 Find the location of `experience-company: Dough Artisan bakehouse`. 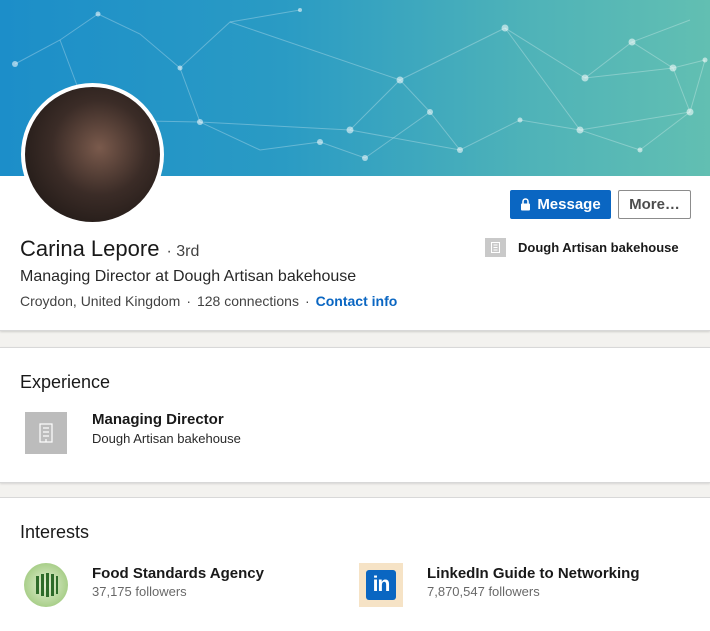

experience-company: Dough Artisan bakehouse is located at coordinates (166, 438).